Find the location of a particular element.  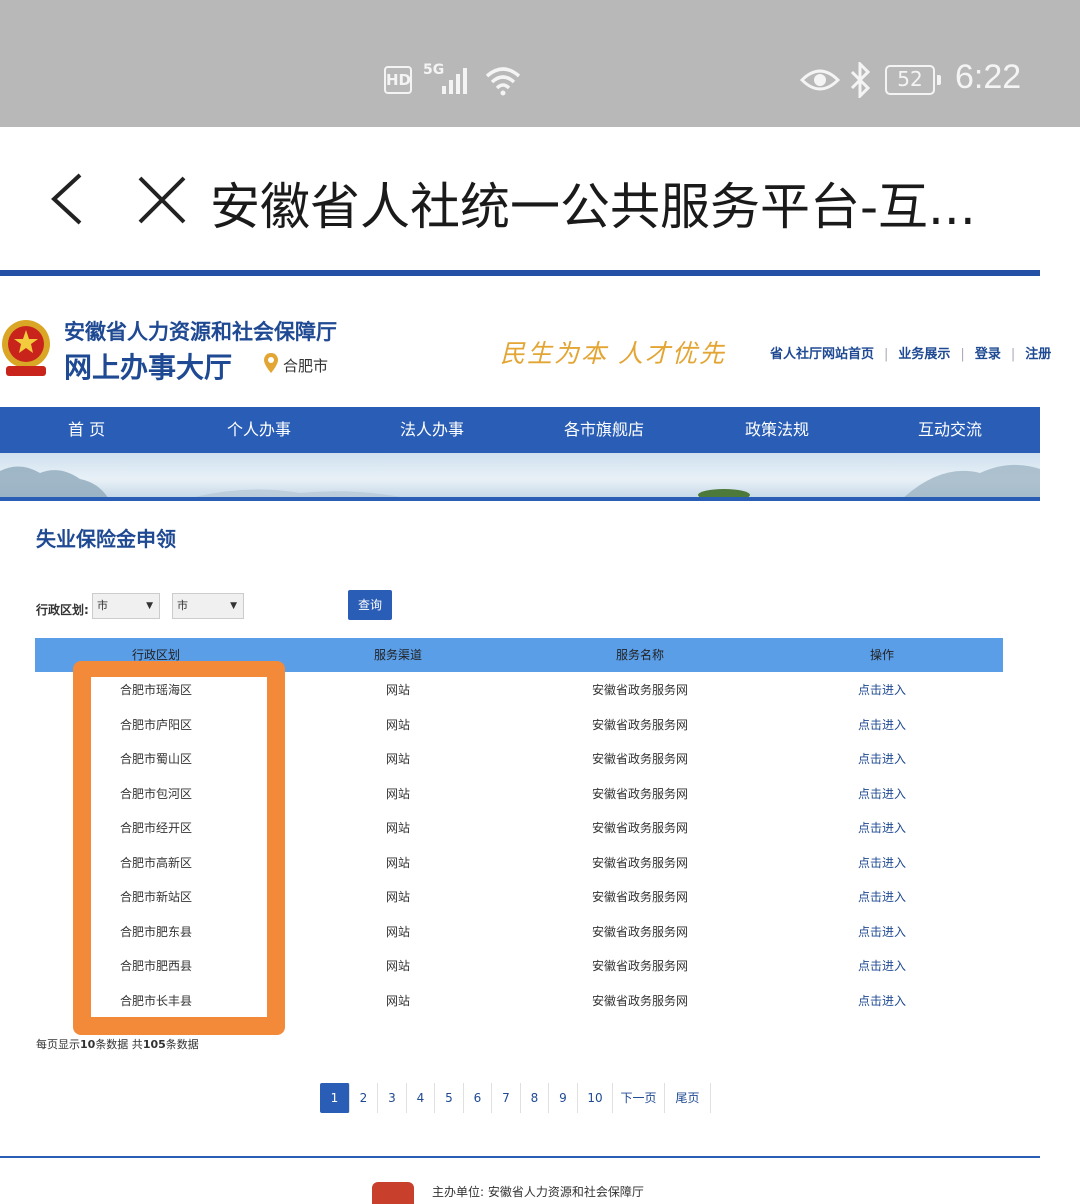

summary-prefix: 每页显示 is located at coordinates (58, 1044).